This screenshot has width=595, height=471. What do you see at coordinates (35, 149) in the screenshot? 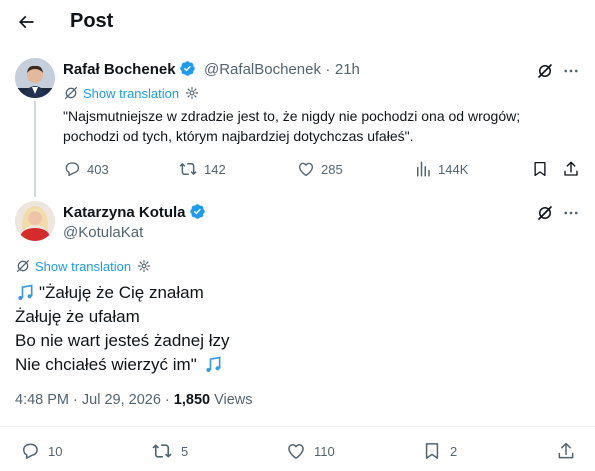
I see `thread-line` at bounding box center [35, 149].